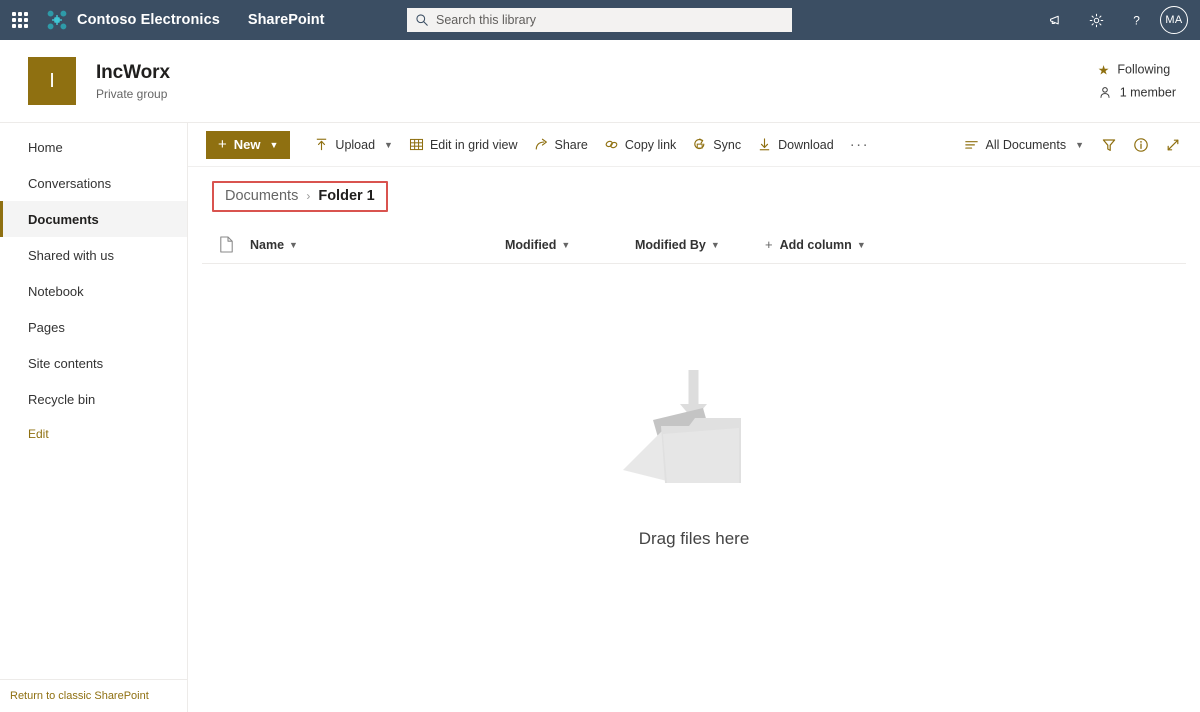 The width and height of the screenshot is (1200, 712). Describe the element at coordinates (62, 399) in the screenshot. I see `sidebar-item-label: Recycle bin` at that location.